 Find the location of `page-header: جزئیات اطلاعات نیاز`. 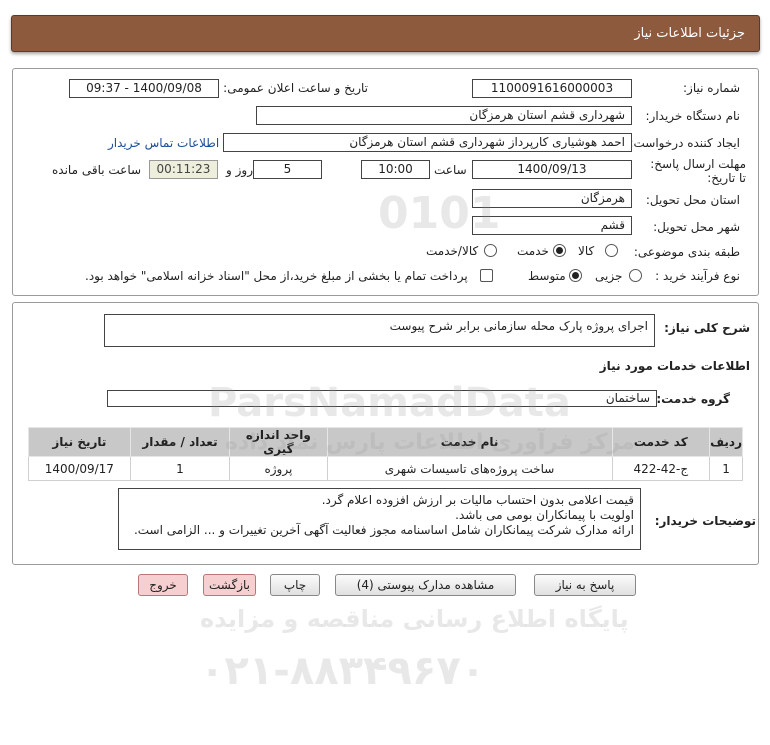

page-header: جزئیات اطلاعات نیاز is located at coordinates (385, 33).